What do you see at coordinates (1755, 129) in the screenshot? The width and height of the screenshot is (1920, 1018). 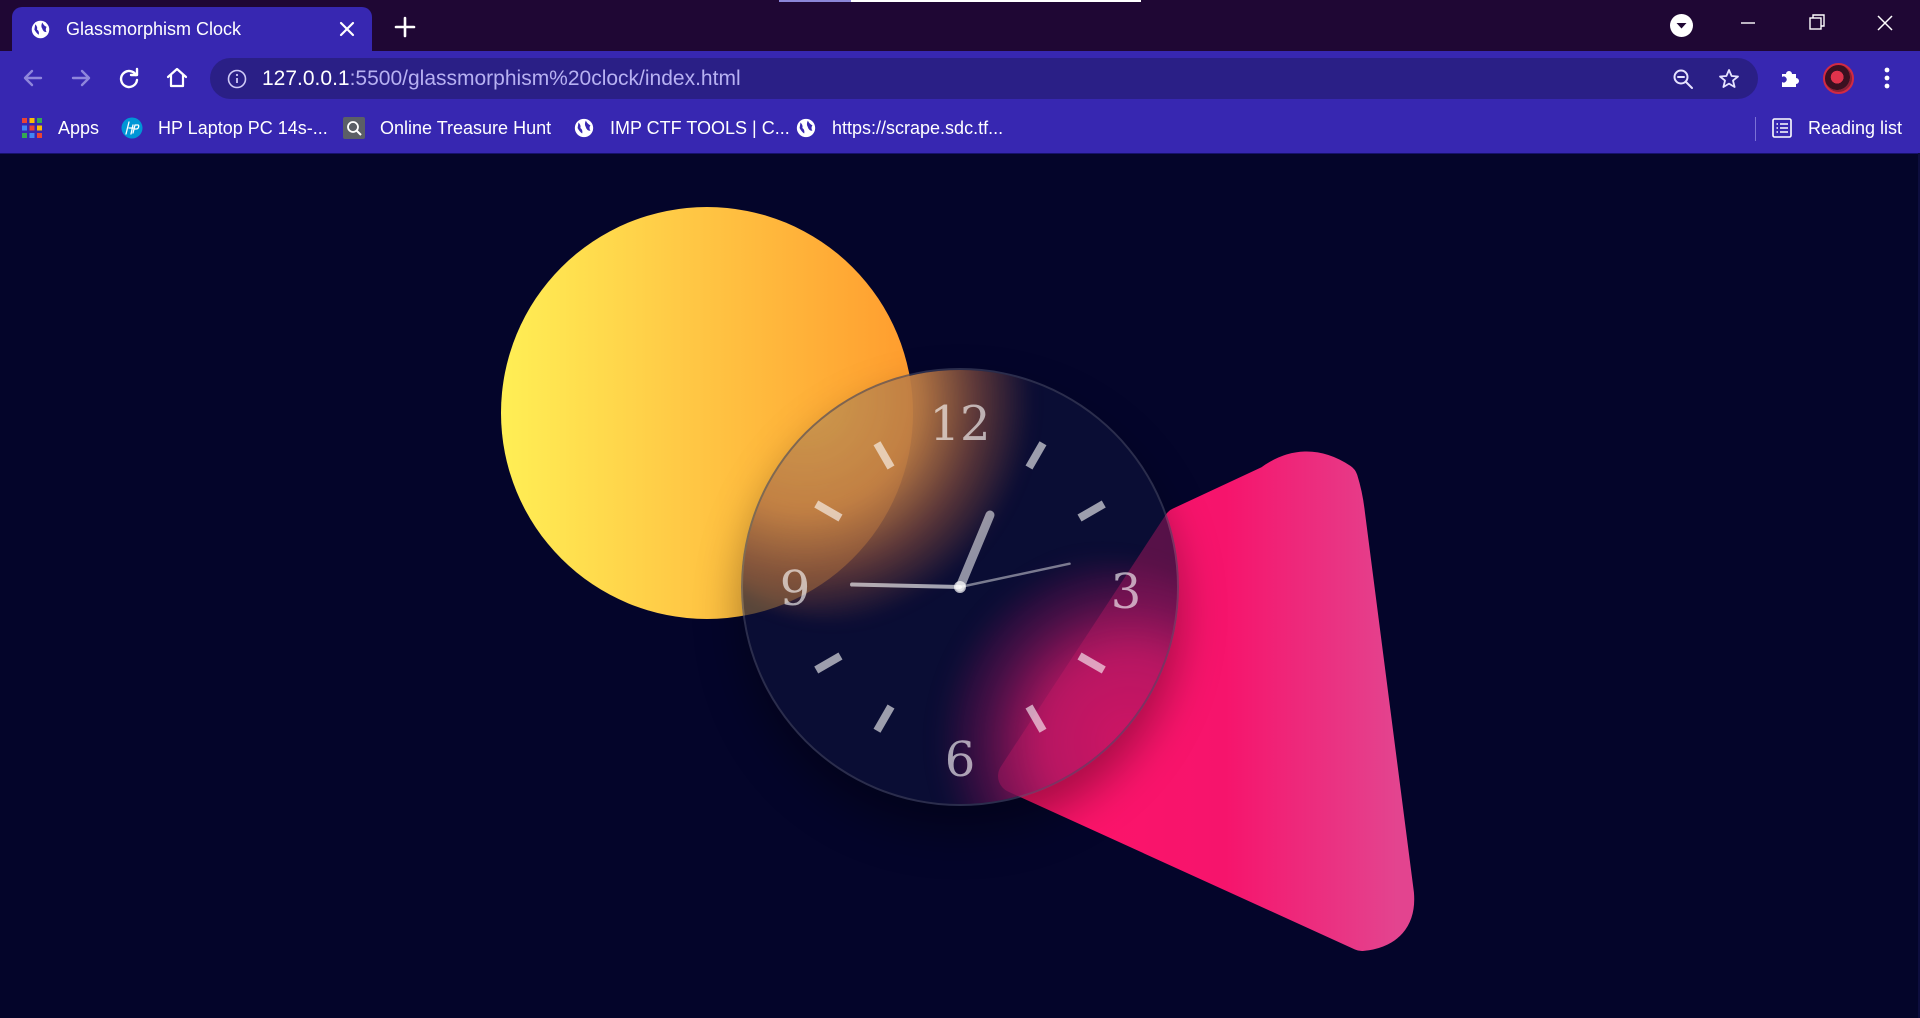 I see `bookmarks-divider` at bounding box center [1755, 129].